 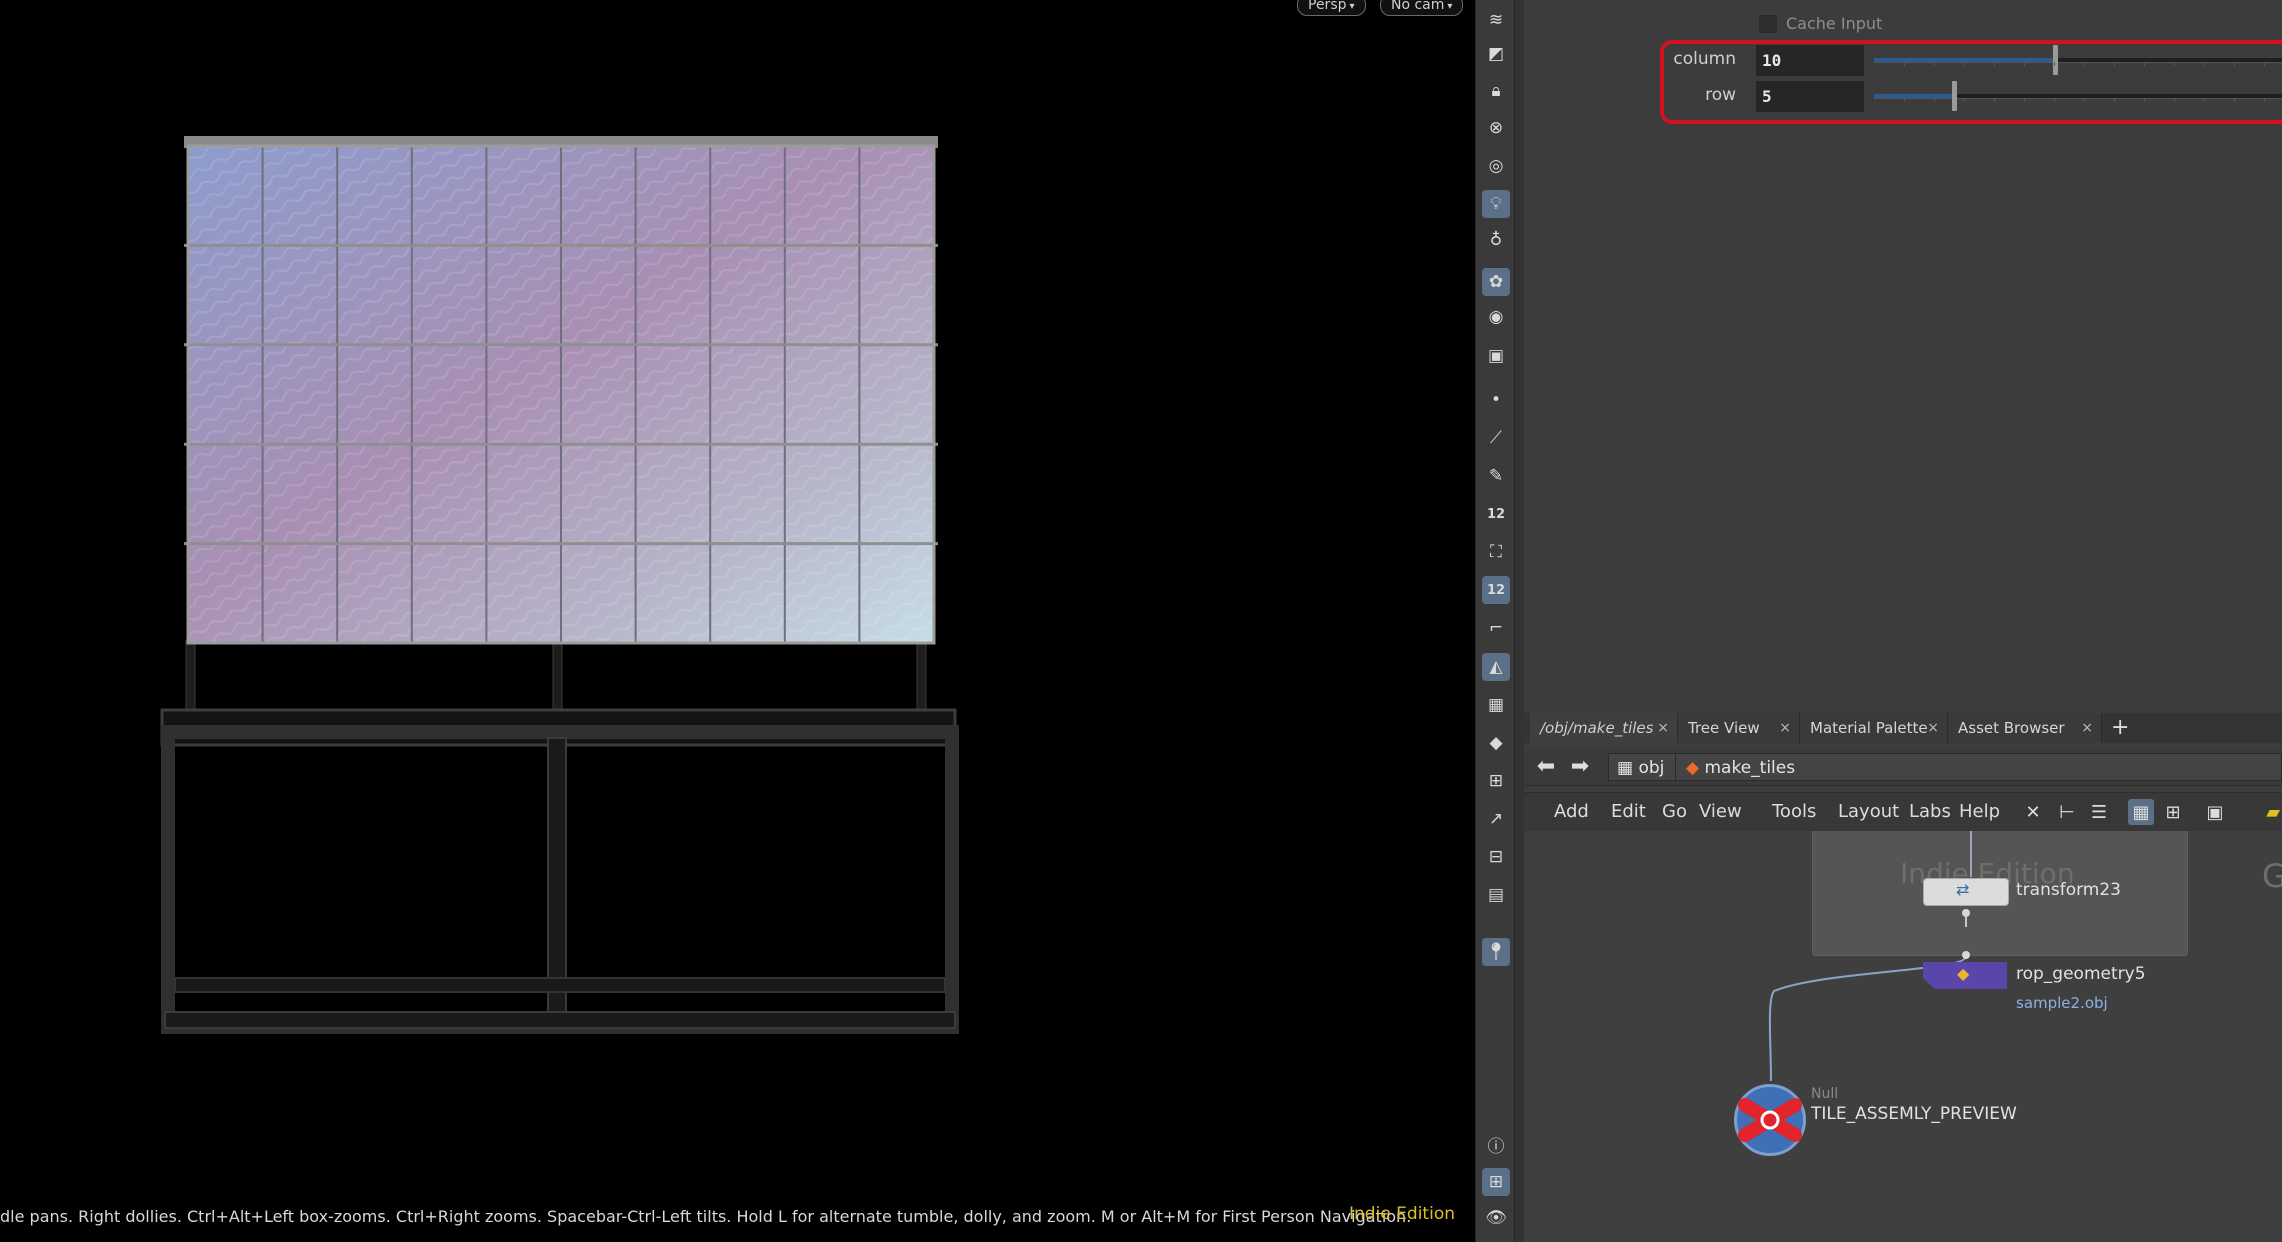 What do you see at coordinates (1496, 128) in the screenshot?
I see `ghost-icon: ⊗` at bounding box center [1496, 128].